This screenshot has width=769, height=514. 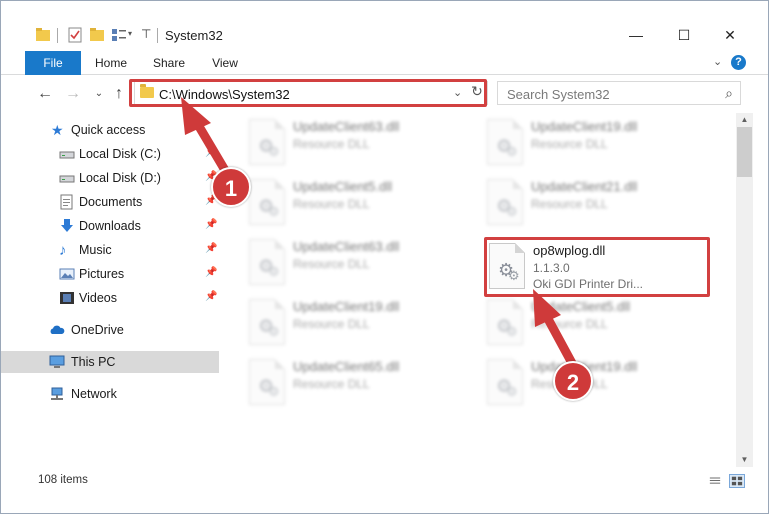 I want to click on forward-arrow-icon: →, so click(x=73, y=94).